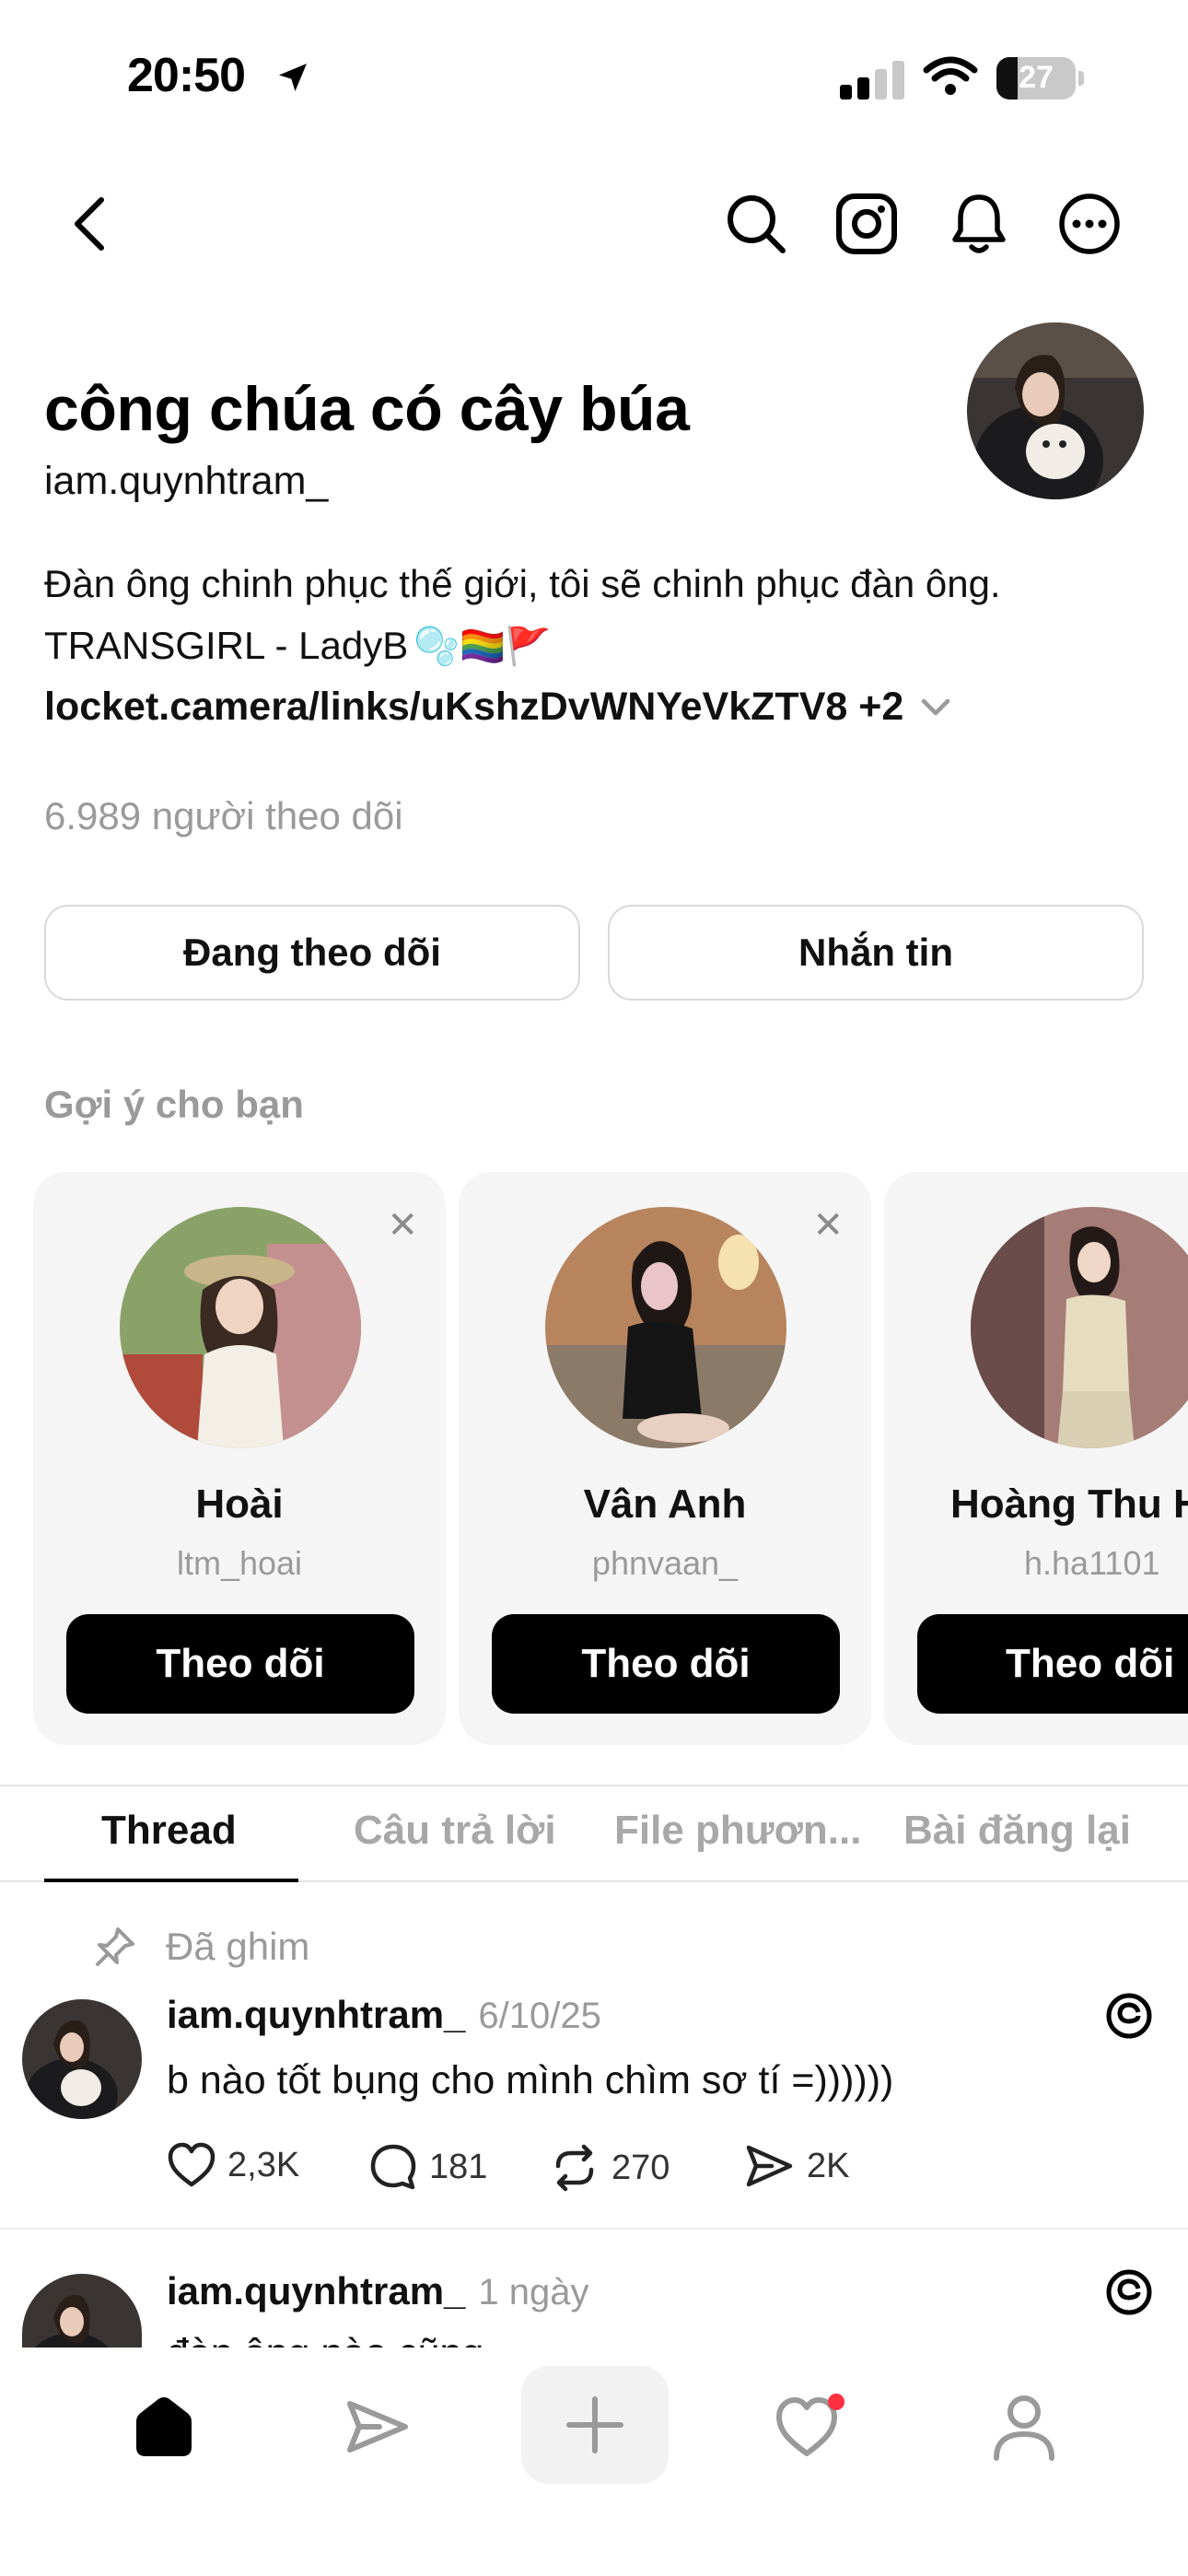 The width and height of the screenshot is (1188, 2576). Describe the element at coordinates (115, 1947) in the screenshot. I see `pin-icon` at that location.